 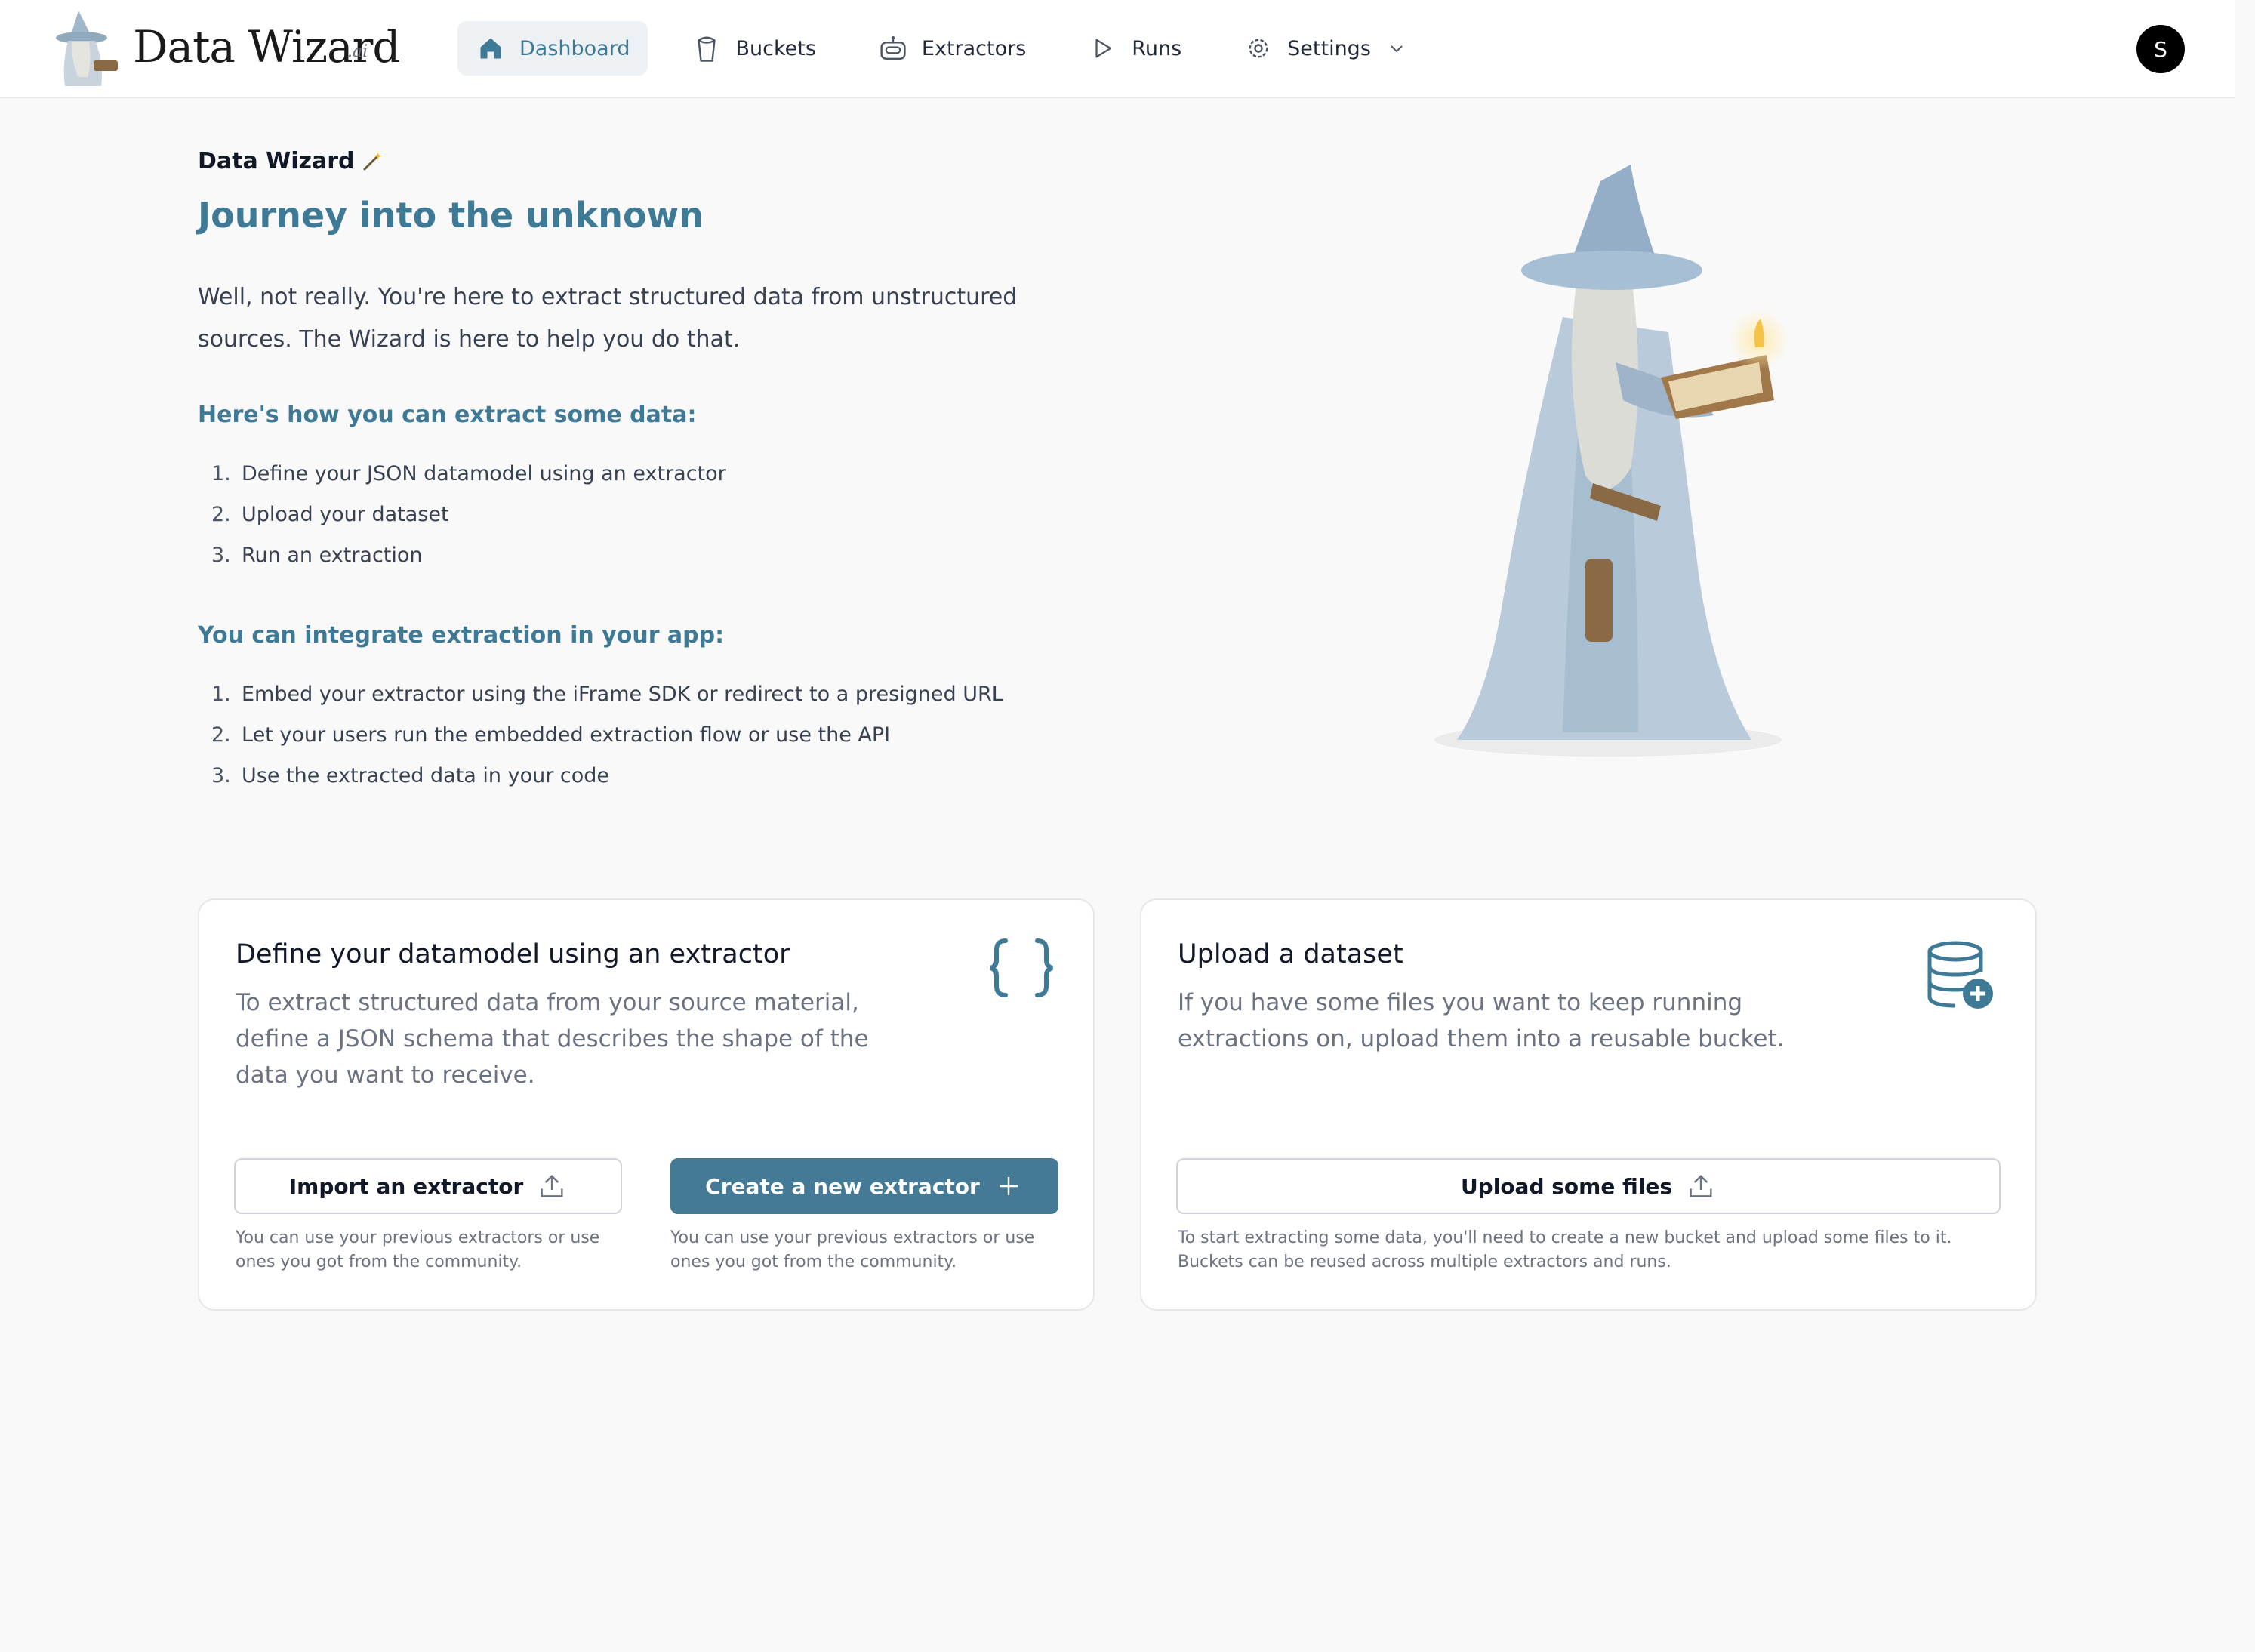 I want to click on nav-item-label: Dashboard, so click(x=574, y=48).